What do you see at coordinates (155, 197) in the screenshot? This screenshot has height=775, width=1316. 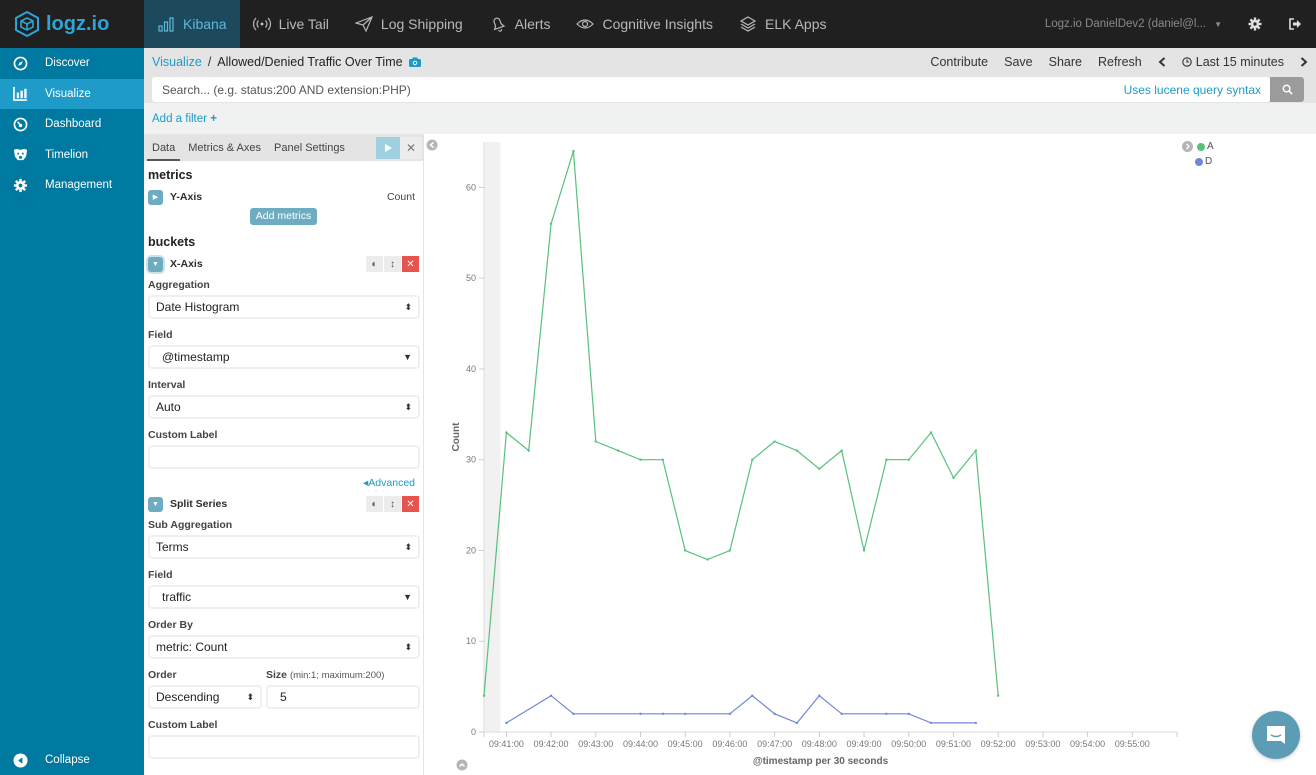 I see `expand-y-axis-button: ▶` at bounding box center [155, 197].